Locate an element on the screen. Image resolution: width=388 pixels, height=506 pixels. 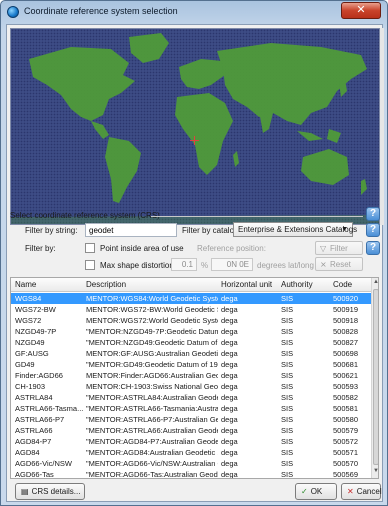
column-header-name: Name is located at coordinates (25, 284).